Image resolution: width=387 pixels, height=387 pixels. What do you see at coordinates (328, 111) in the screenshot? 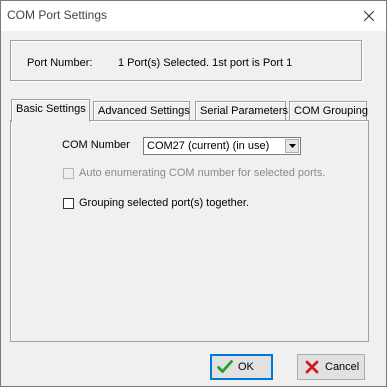
I see `tab-com-grouping: COM Grouping` at bounding box center [328, 111].